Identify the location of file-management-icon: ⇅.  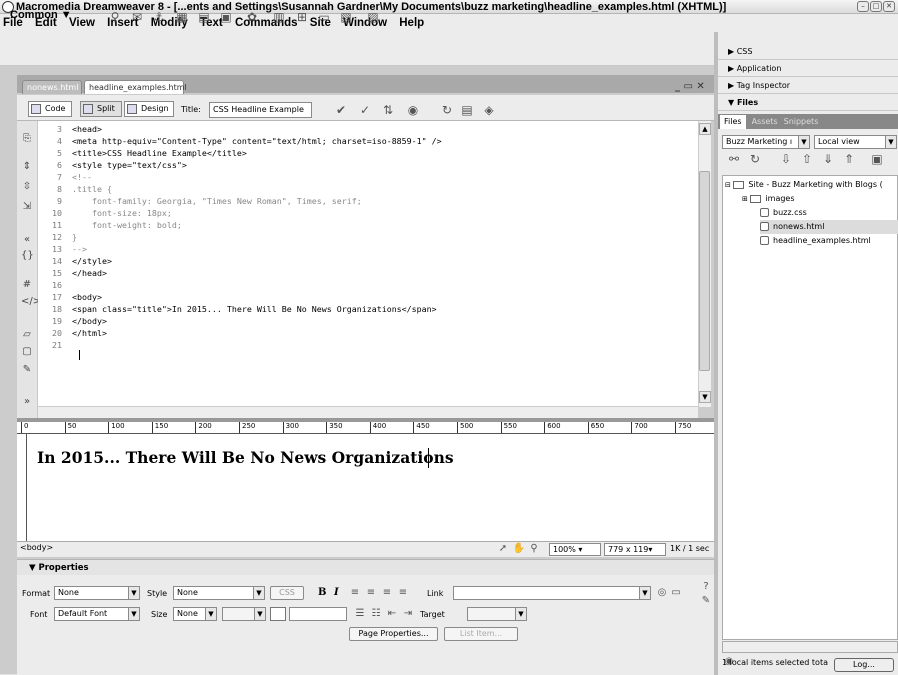
(388, 110).